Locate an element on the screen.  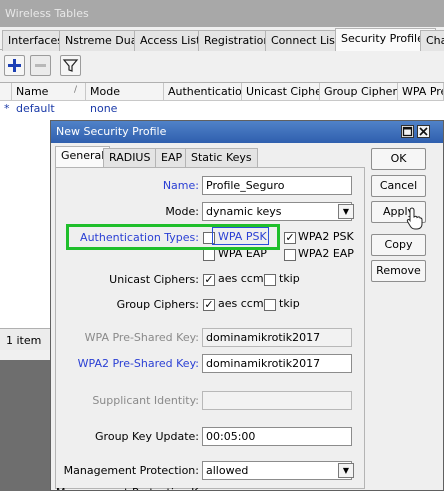
supplicant-identity-field is located at coordinates (277, 400).